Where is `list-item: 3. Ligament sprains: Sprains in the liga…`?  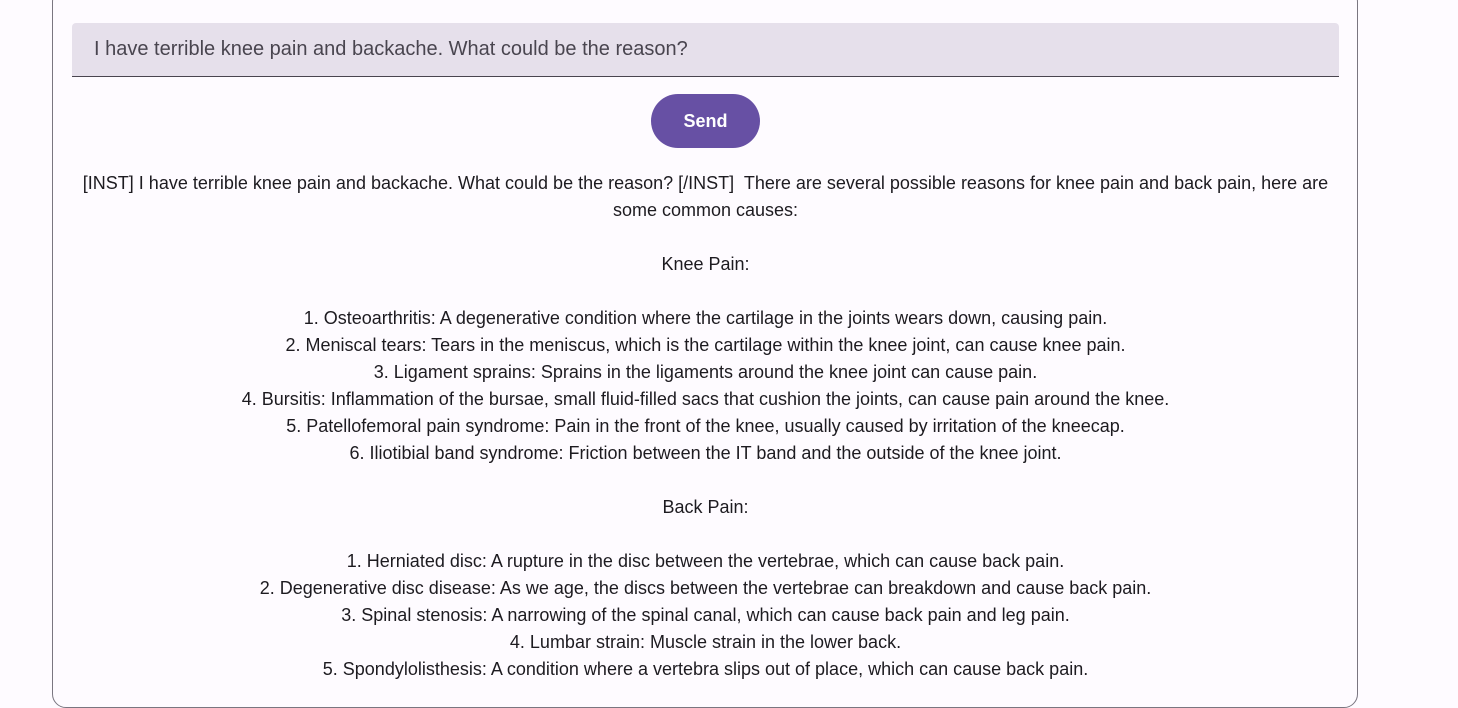 list-item: 3. Ligament sprains: Sprains in the liga… is located at coordinates (705, 372).